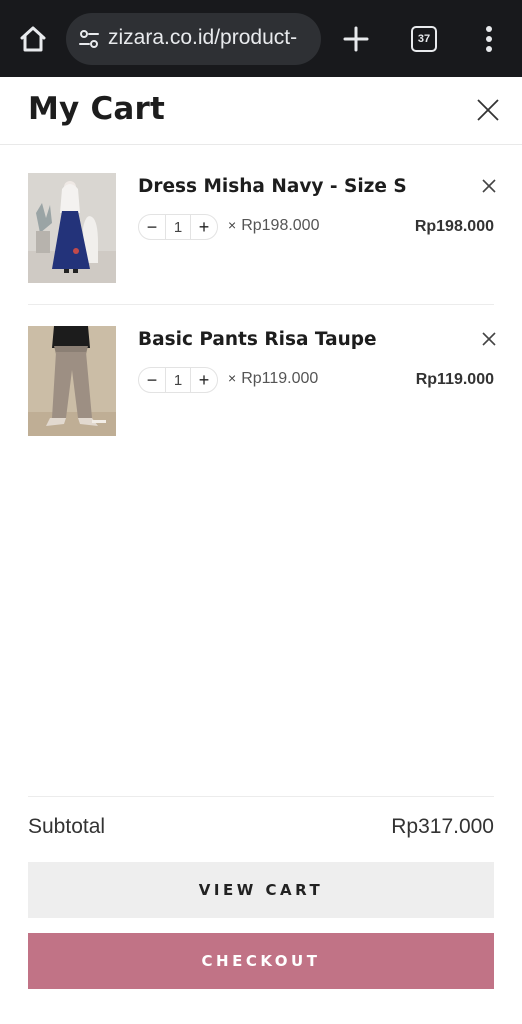 This screenshot has width=522, height=1024. Describe the element at coordinates (261, 796) in the screenshot. I see `footer-divider` at that location.